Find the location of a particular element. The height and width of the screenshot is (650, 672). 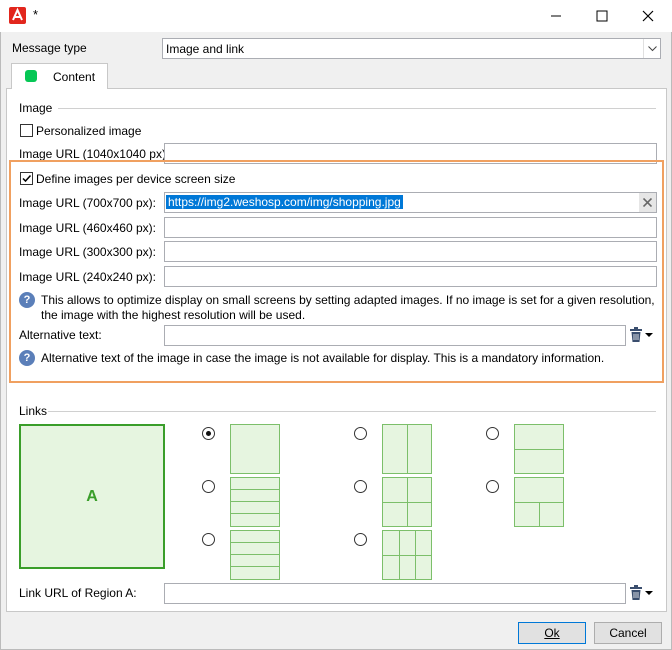

minimize-button is located at coordinates (556, 16).